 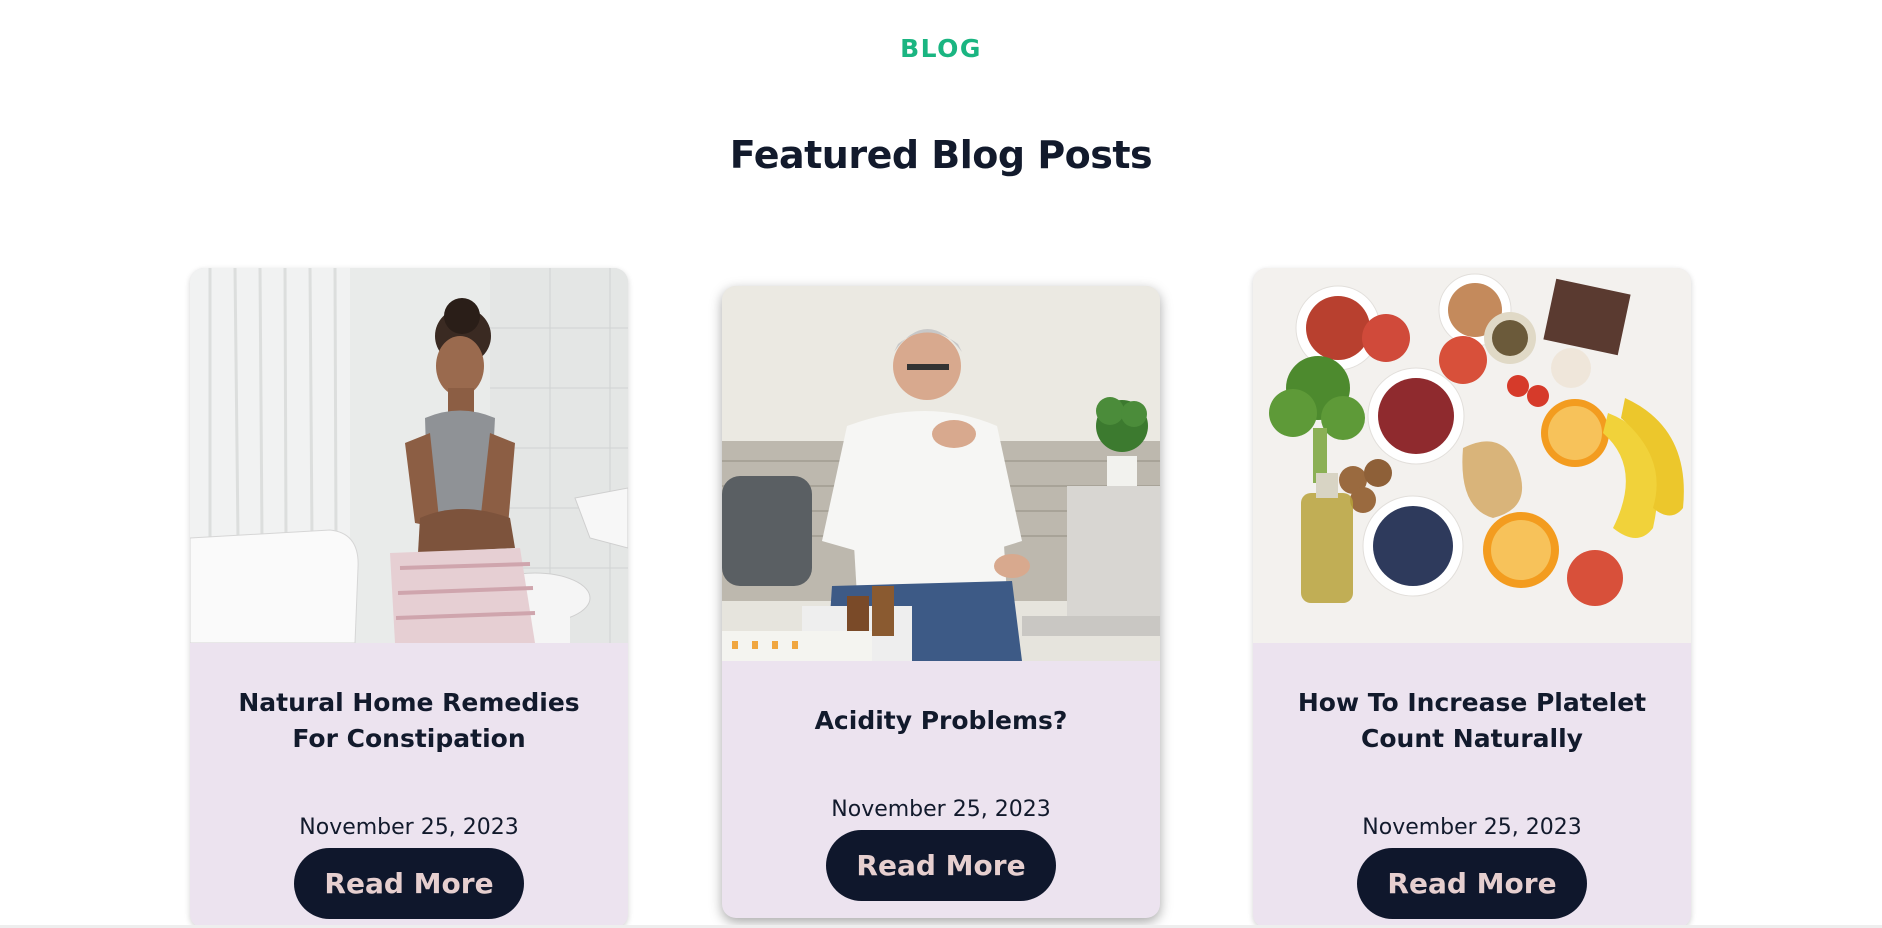 I want to click on post-image-woman-stomach-ache, so click(x=409, y=455).